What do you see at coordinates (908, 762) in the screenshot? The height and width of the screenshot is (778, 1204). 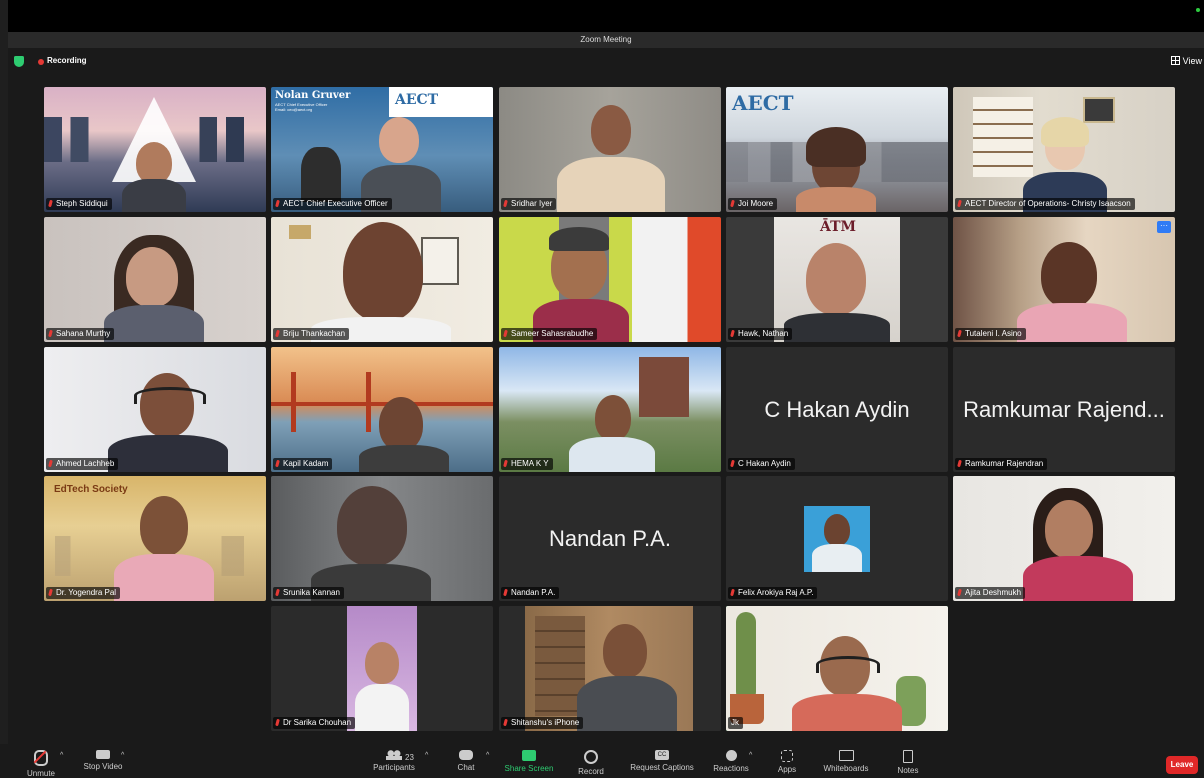 I see `notes-button: Notes` at bounding box center [908, 762].